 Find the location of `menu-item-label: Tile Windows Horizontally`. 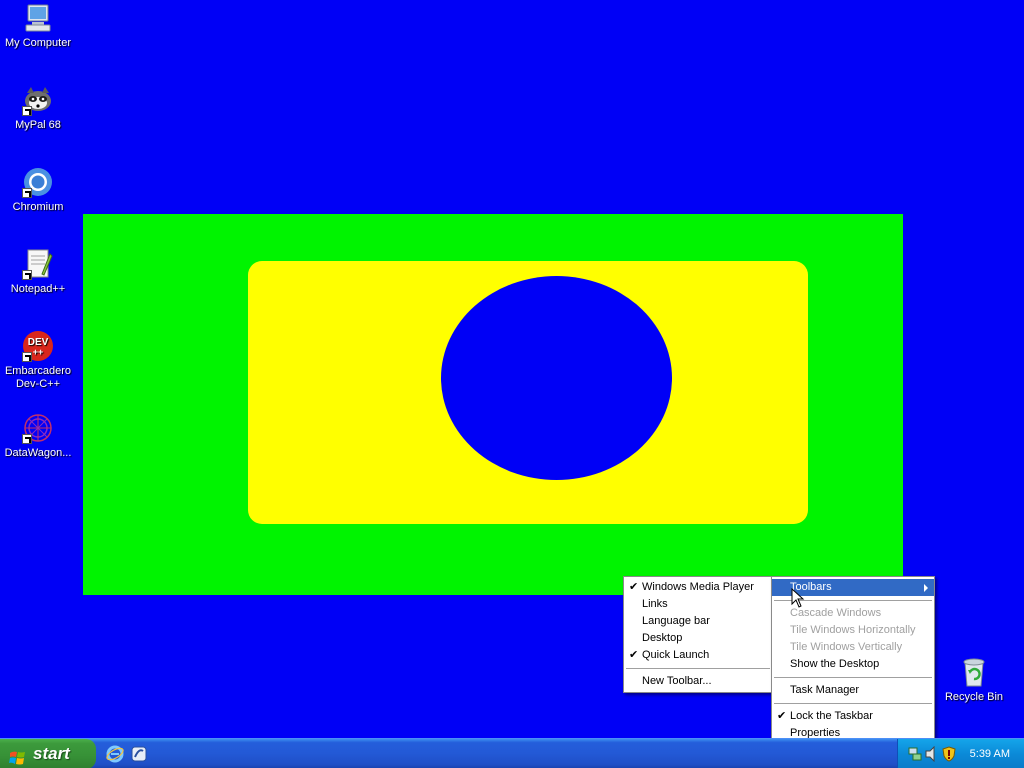

menu-item-label: Tile Windows Horizontally is located at coordinates (853, 630).